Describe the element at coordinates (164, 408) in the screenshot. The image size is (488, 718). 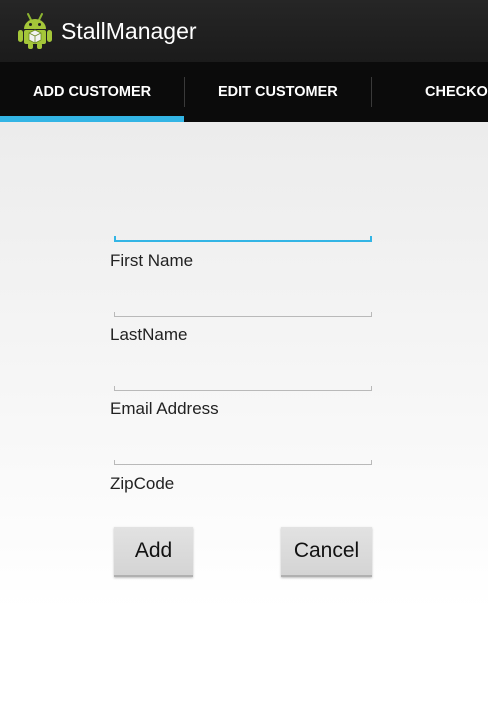
I see `email-address-label: Email Address` at that location.